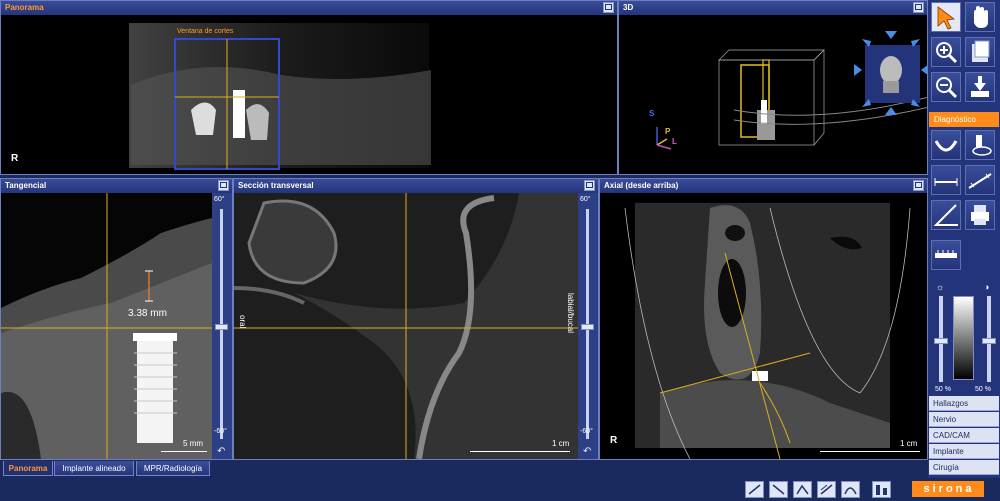 Image resolution: width=1000 pixels, height=501 pixels. I want to click on distance-measure-button, so click(946, 180).